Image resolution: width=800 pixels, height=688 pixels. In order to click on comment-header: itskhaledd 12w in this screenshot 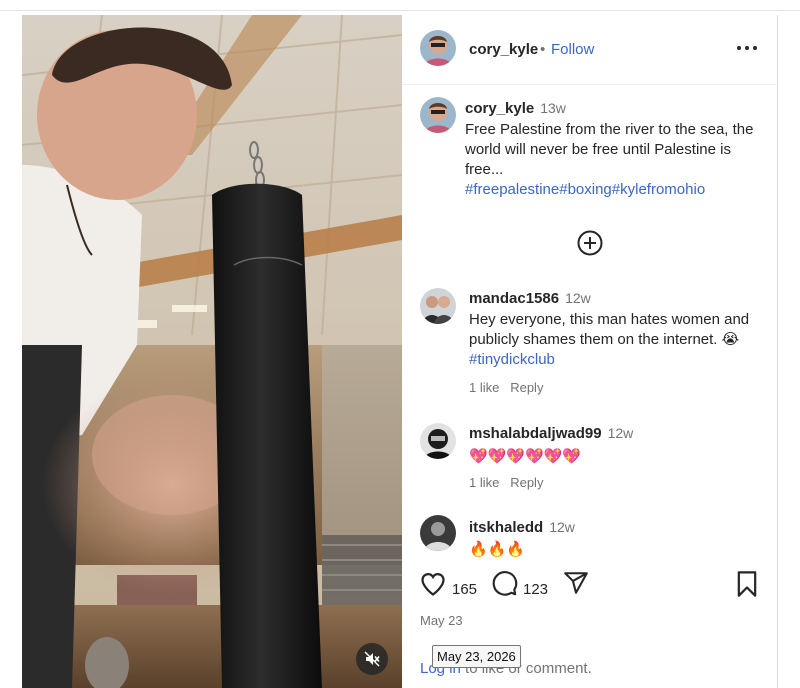, I will do `click(522, 528)`.